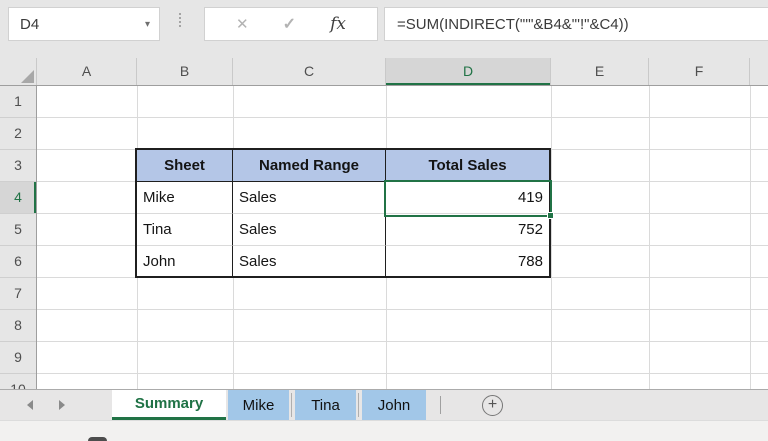  I want to click on row-header-3: 3, so click(18, 166).